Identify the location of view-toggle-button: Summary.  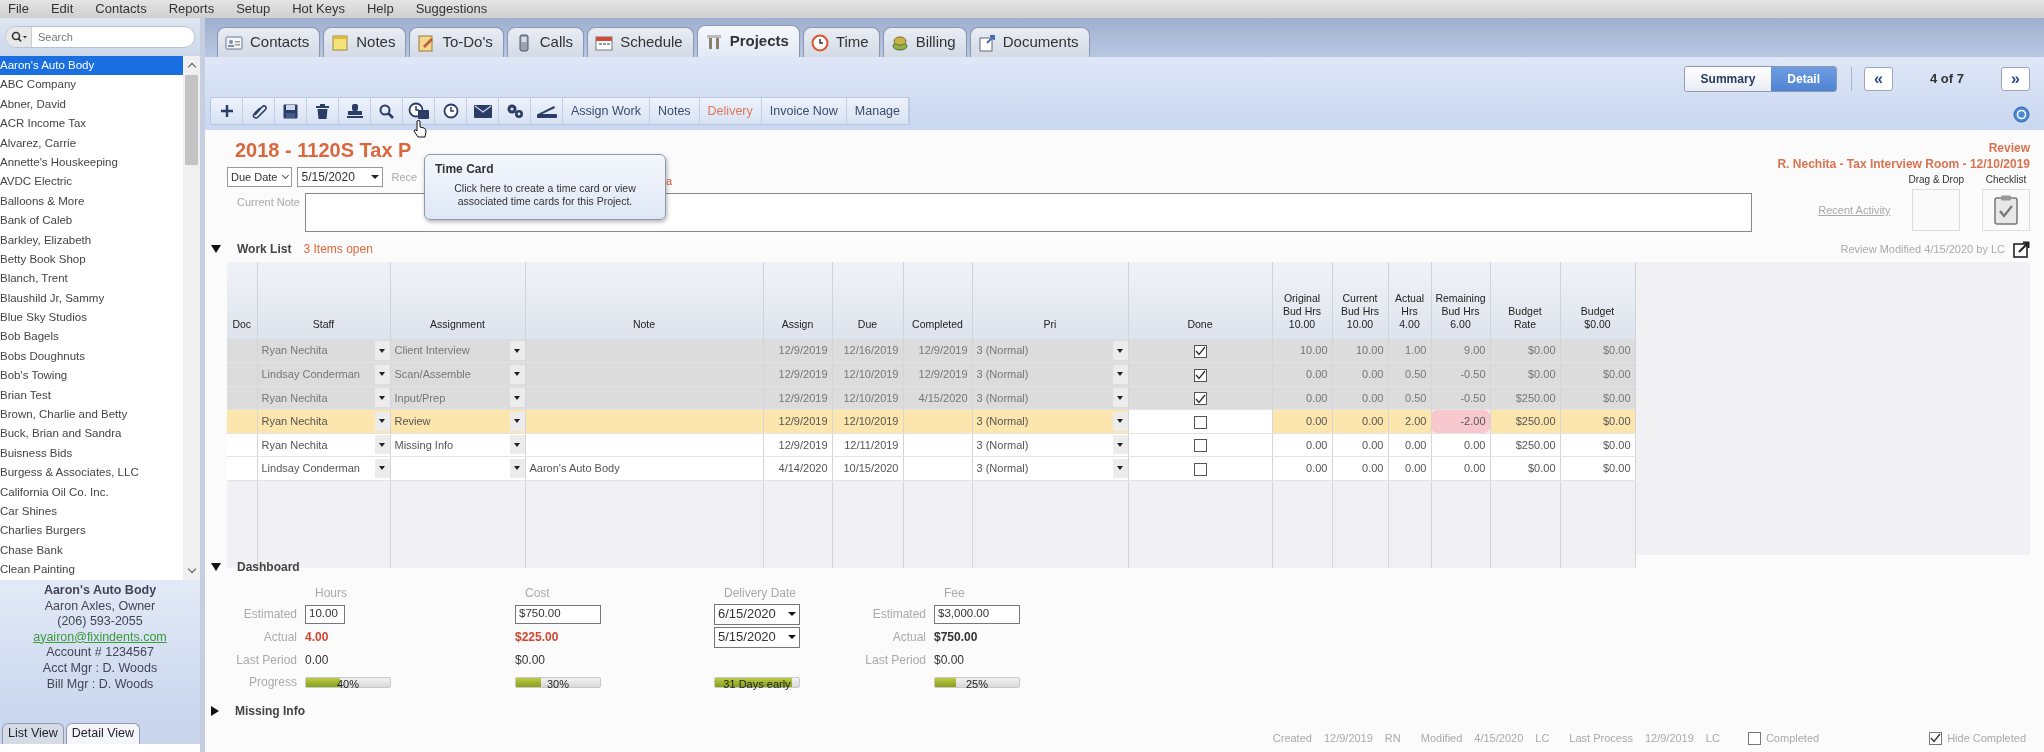
(1728, 79).